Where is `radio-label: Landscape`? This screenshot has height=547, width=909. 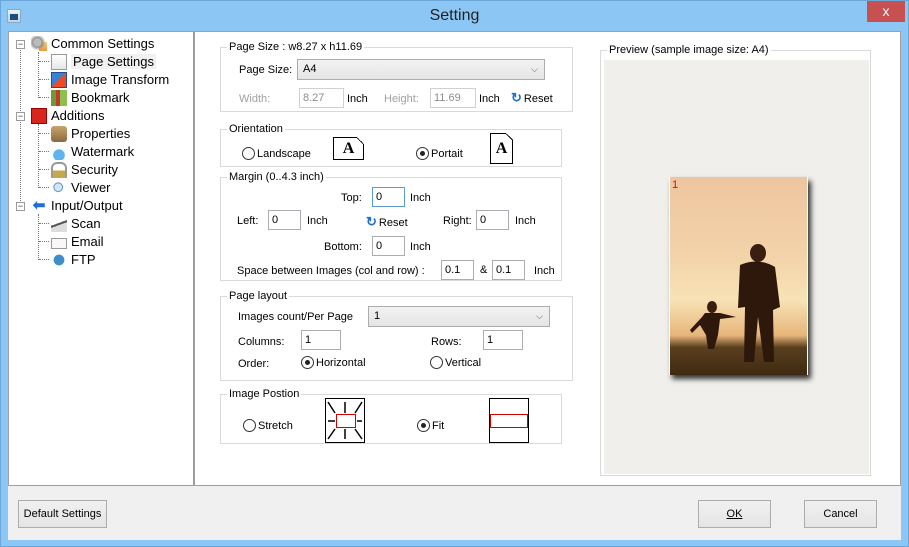 radio-label: Landscape is located at coordinates (284, 154).